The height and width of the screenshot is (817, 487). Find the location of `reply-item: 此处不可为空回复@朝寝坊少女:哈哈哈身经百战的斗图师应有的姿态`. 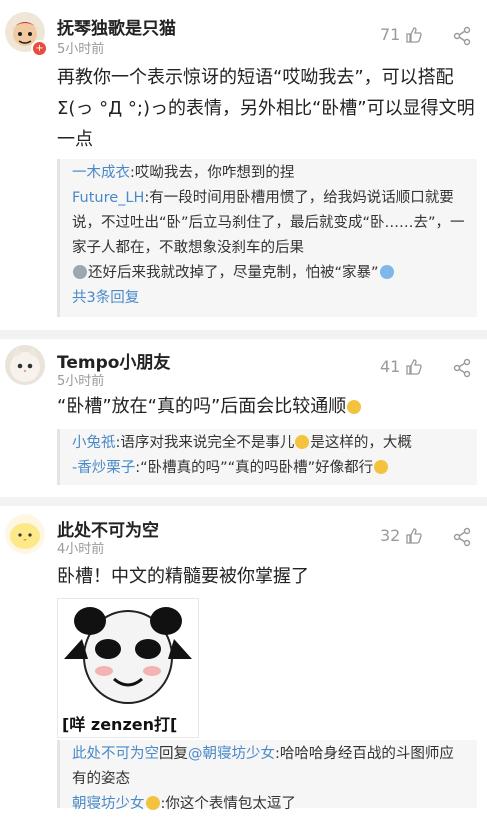

reply-item: 此处不可为空回复@朝寝坊少女:哈哈哈身经百战的斗图师应有的姿态 is located at coordinates (269, 767).